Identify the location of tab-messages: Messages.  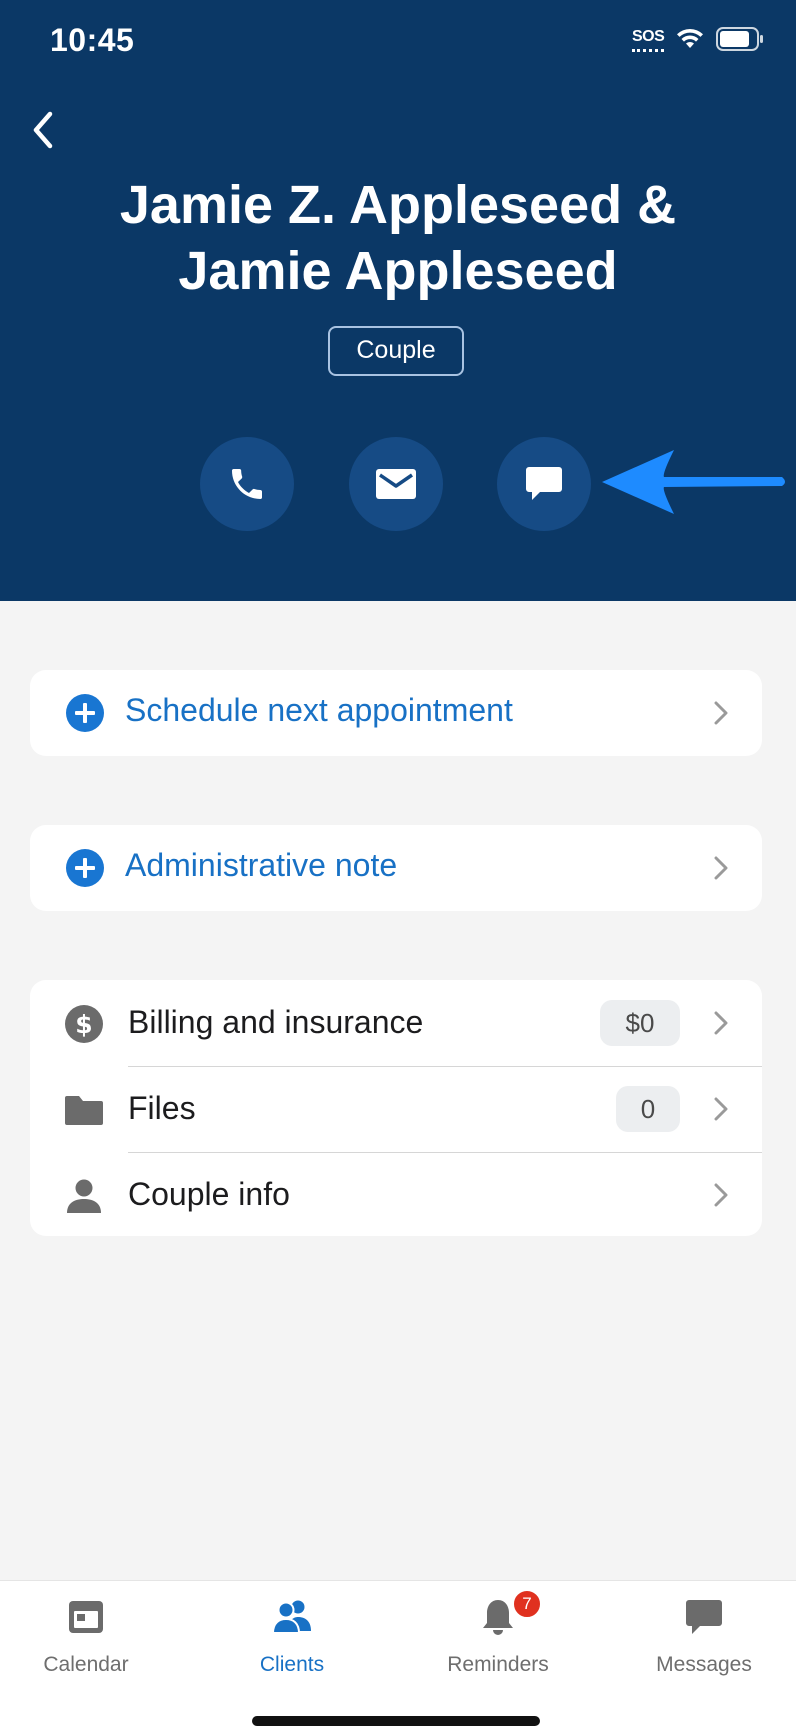
(704, 1646).